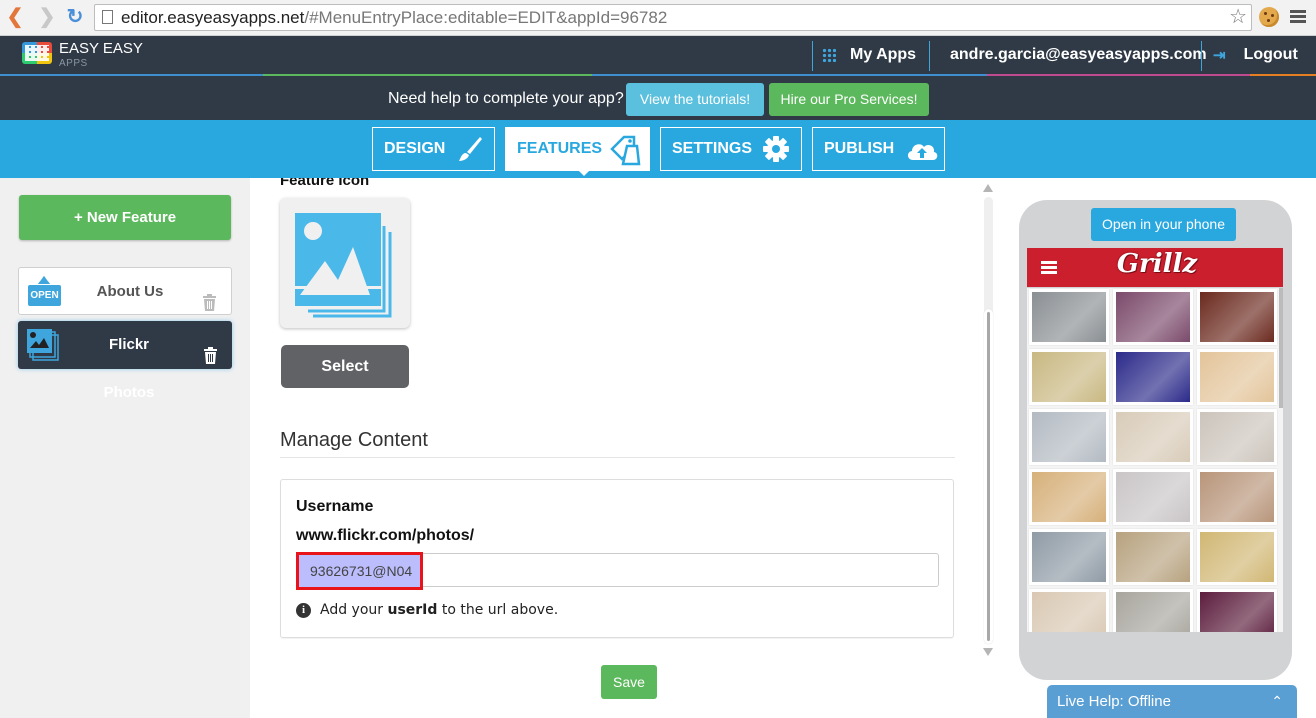 The width and height of the screenshot is (1316, 718). I want to click on logo-subtitle: APPS, so click(73, 63).